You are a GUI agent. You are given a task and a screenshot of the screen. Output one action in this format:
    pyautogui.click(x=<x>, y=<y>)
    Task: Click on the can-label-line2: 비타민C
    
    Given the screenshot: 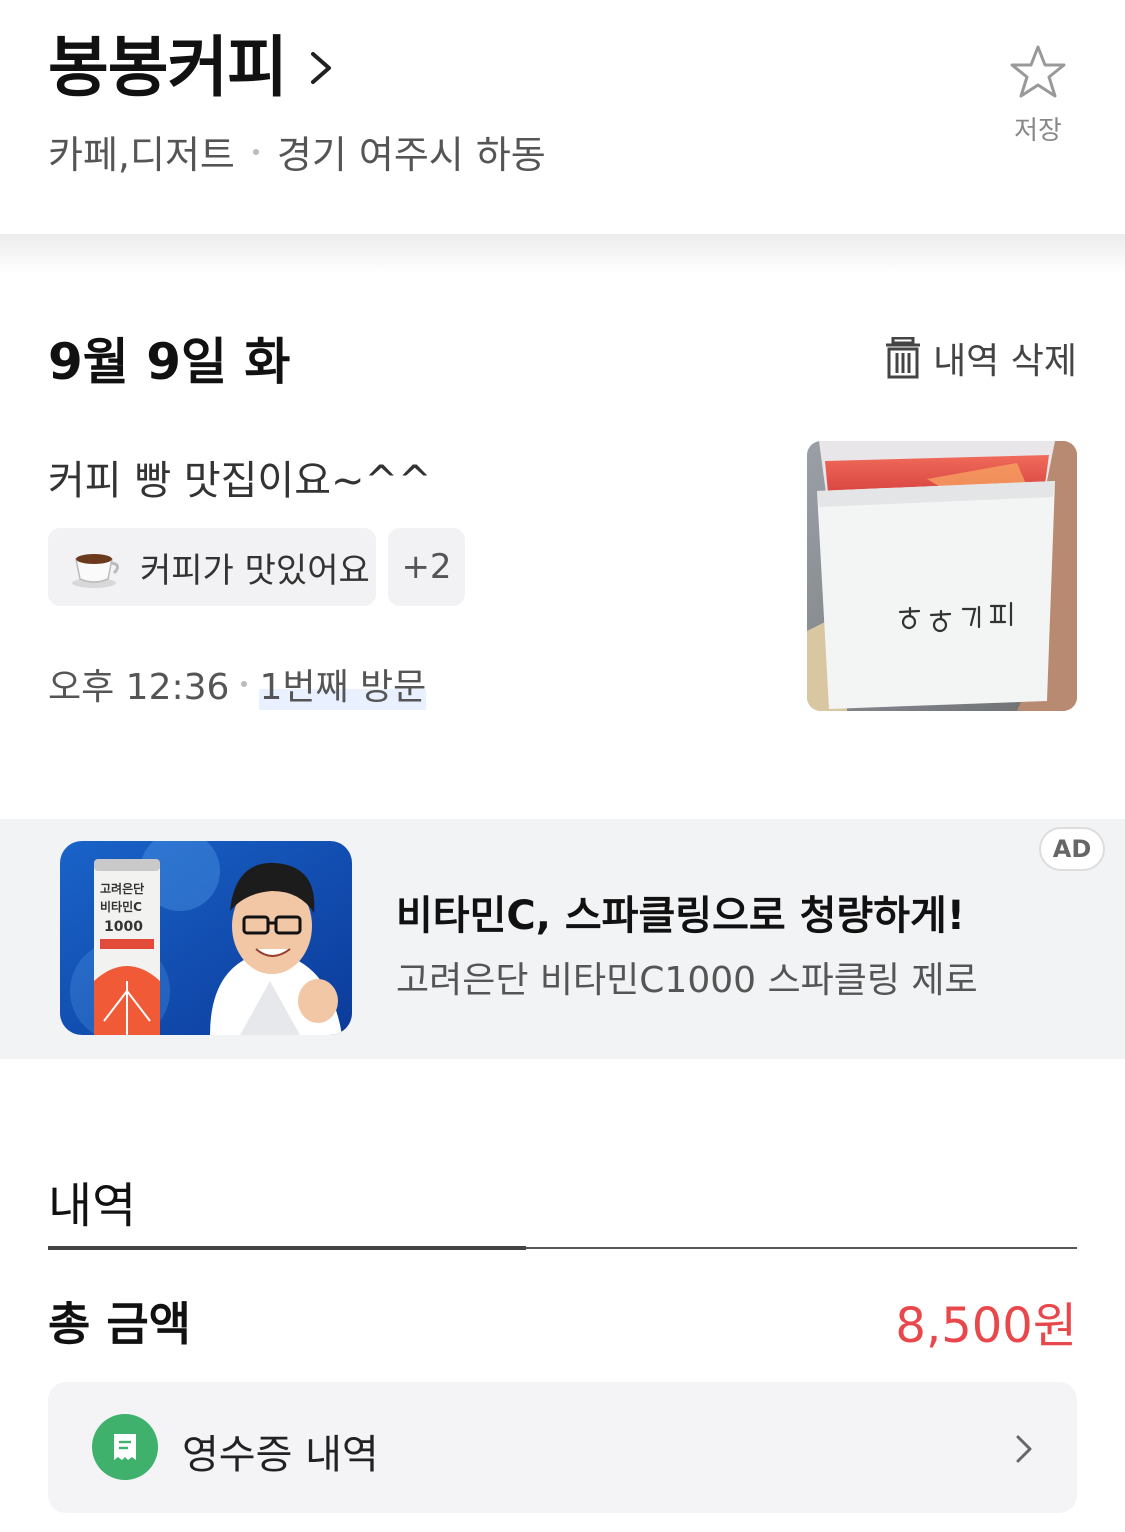 What is the action you would take?
    pyautogui.click(x=121, y=906)
    